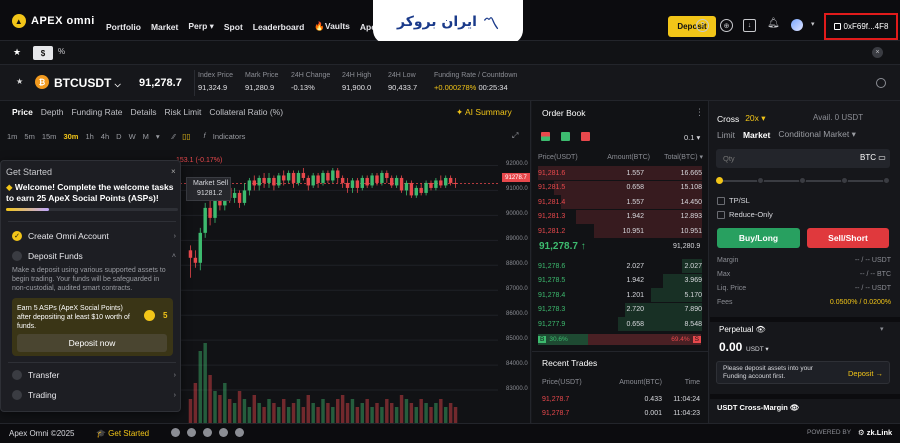  I want to click on avatar-icon, so click(797, 25).